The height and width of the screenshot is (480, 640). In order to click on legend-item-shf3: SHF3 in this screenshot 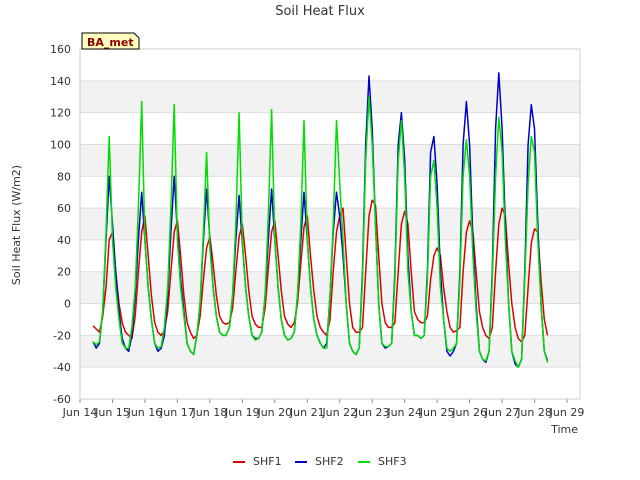, I will do `click(382, 461)`.